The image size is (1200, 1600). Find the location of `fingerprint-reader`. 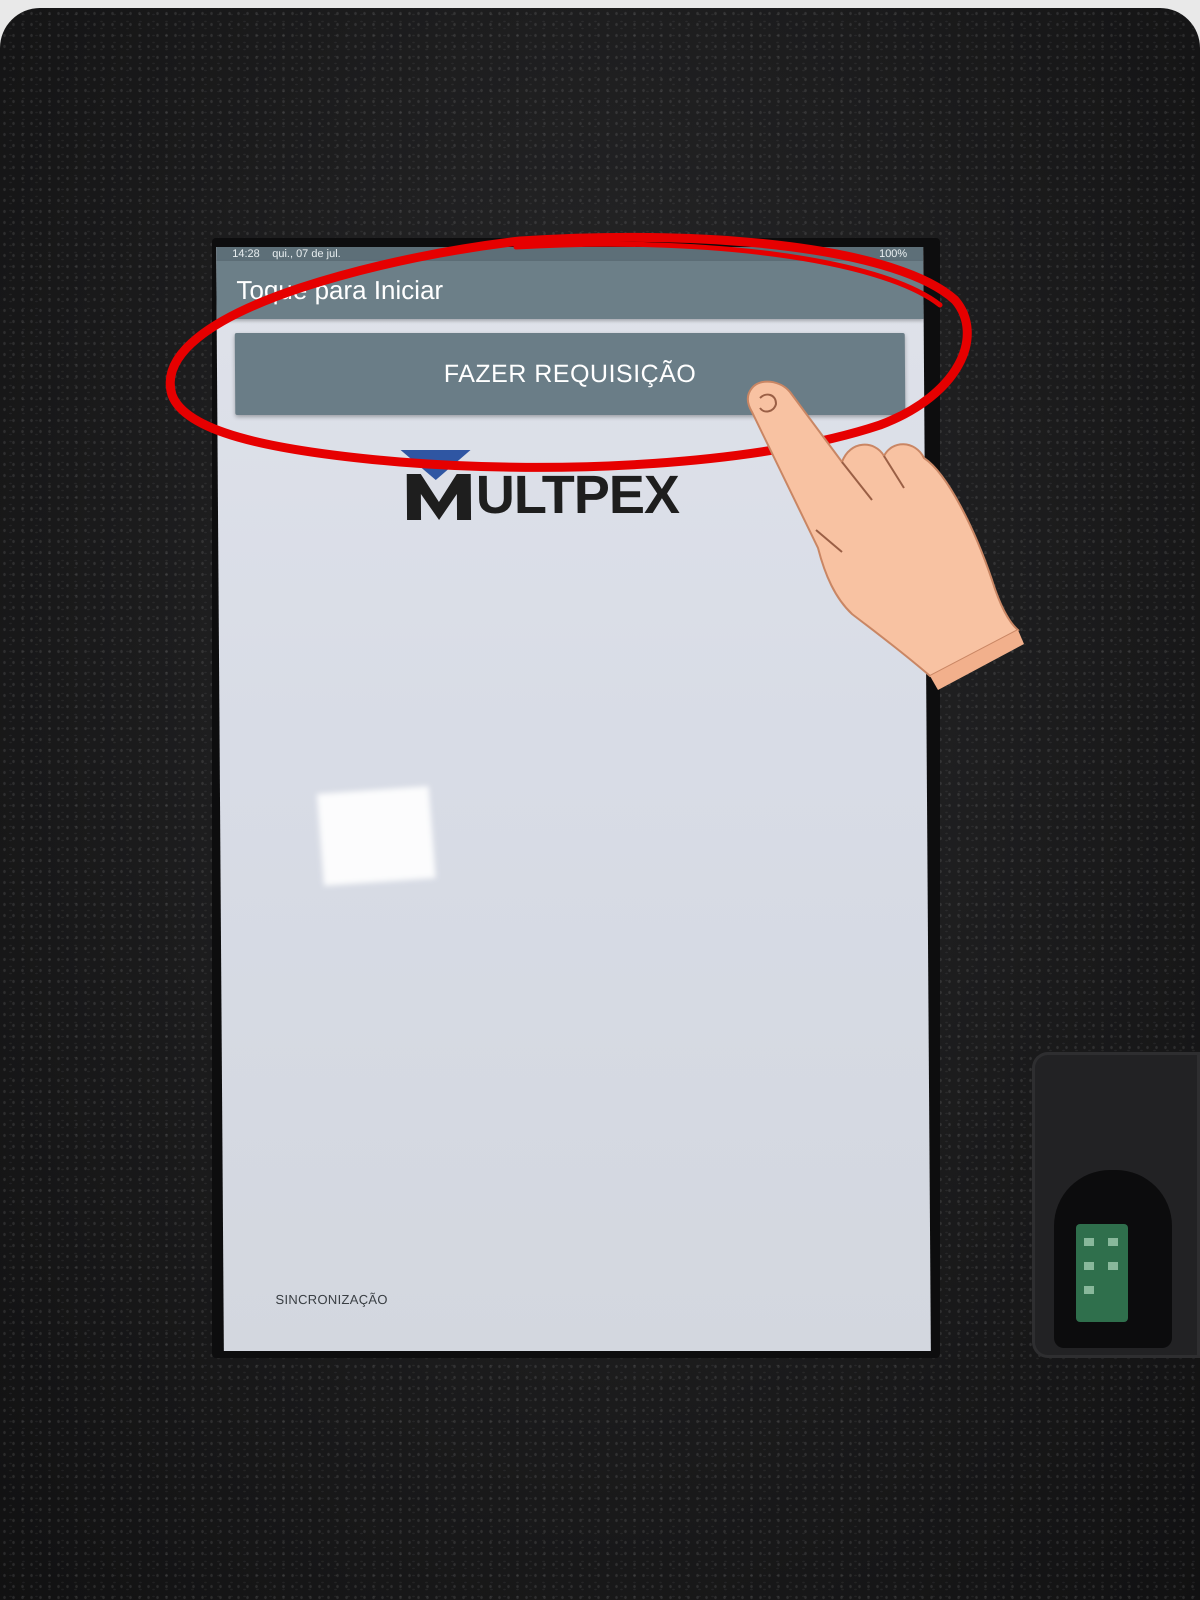

fingerprint-reader is located at coordinates (1116, 1205).